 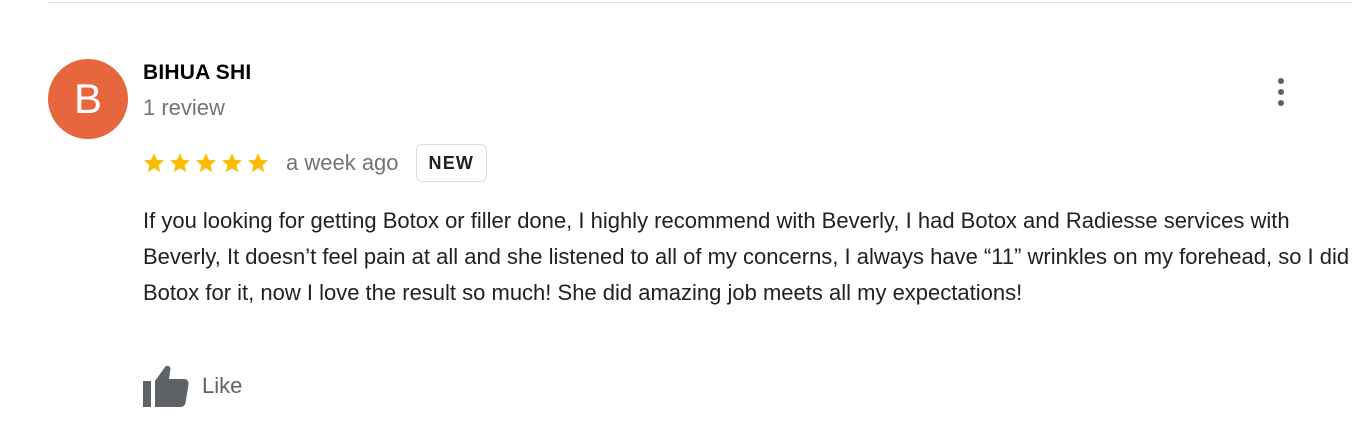 I want to click on new-badge: NEW, so click(x=451, y=163).